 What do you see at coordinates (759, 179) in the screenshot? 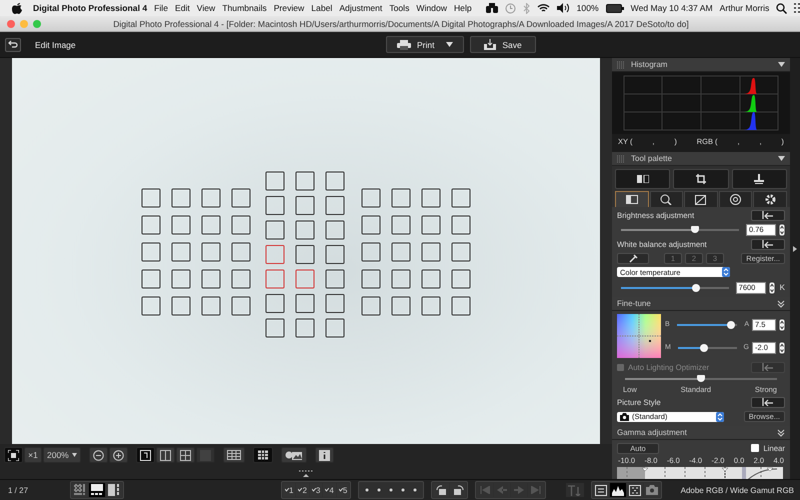
I see `stamp-button` at bounding box center [759, 179].